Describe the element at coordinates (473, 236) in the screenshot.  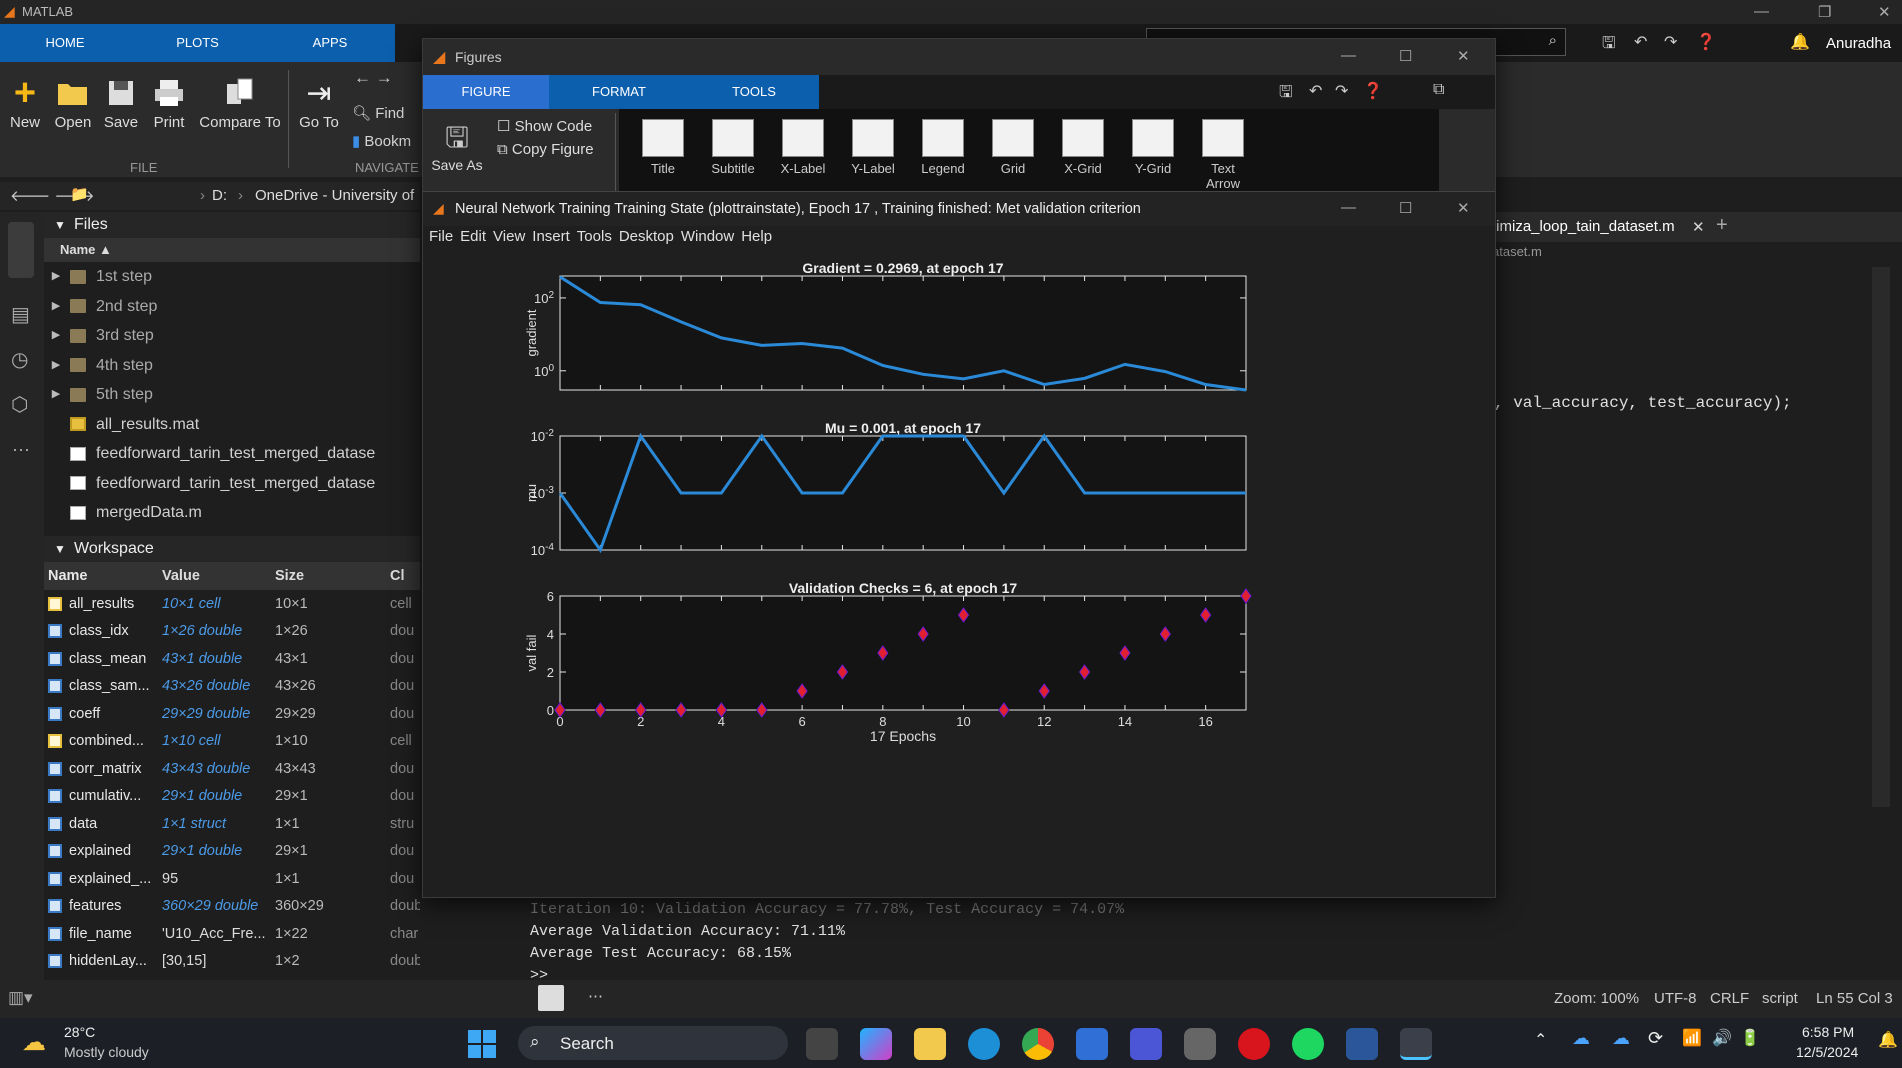
I see `menu-edit: Edit` at that location.